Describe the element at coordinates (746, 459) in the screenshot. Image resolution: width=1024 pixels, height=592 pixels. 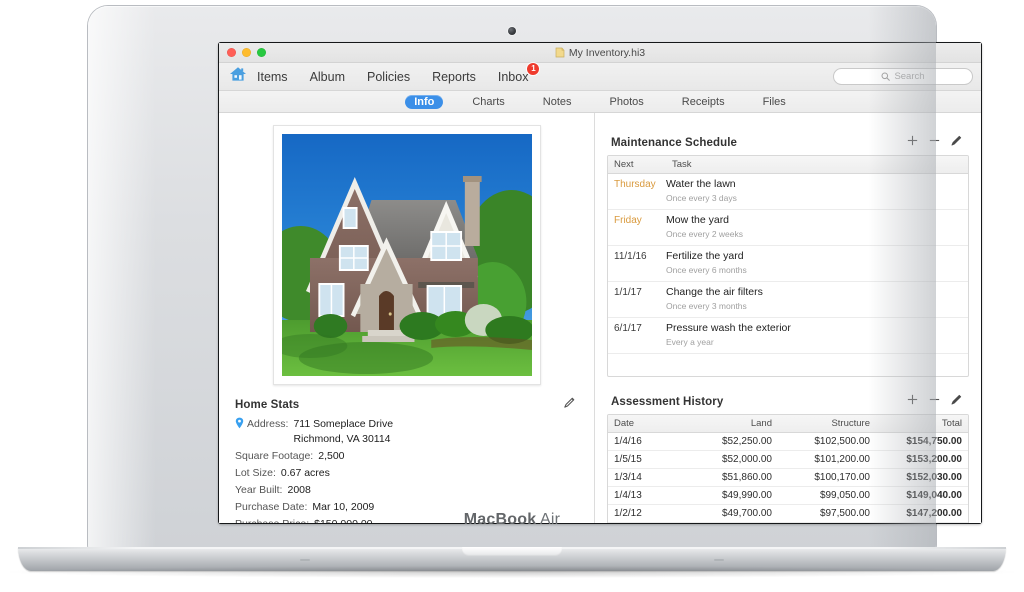
I see `assessment-land: $52,000.00` at that location.